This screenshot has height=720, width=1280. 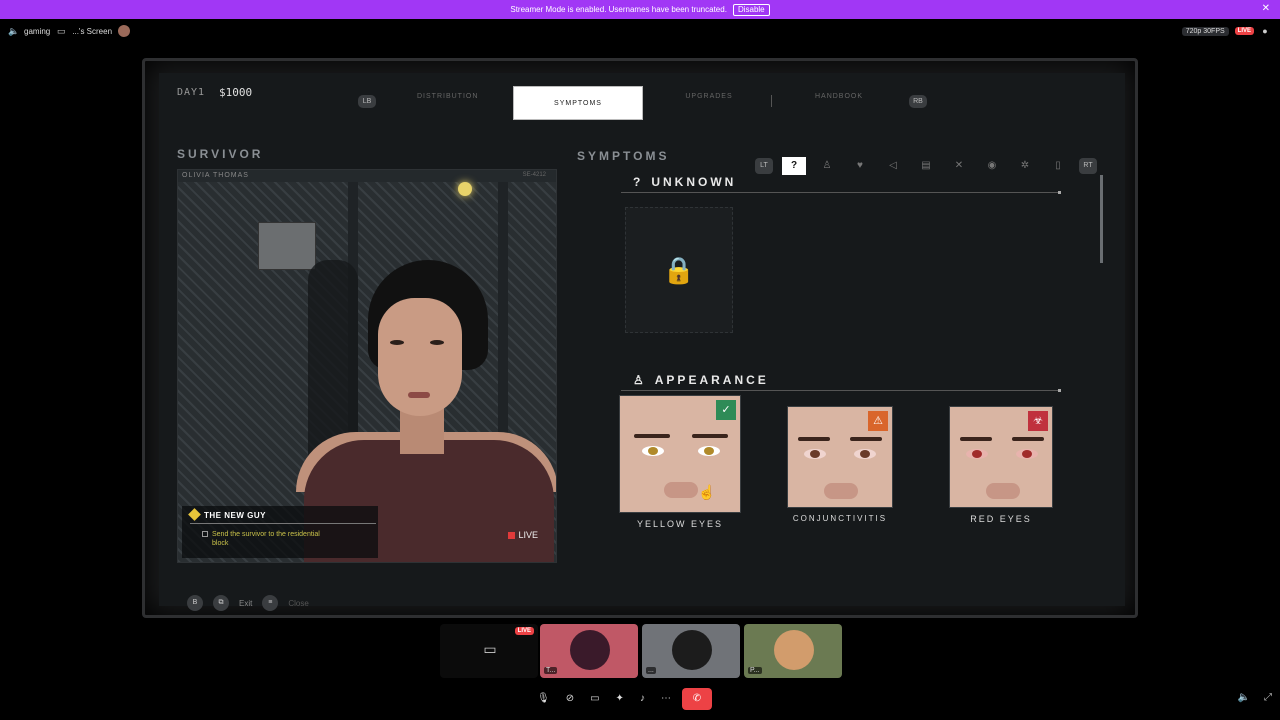 I want to click on tab-distribution: DISTRIBUTION, so click(x=447, y=96).